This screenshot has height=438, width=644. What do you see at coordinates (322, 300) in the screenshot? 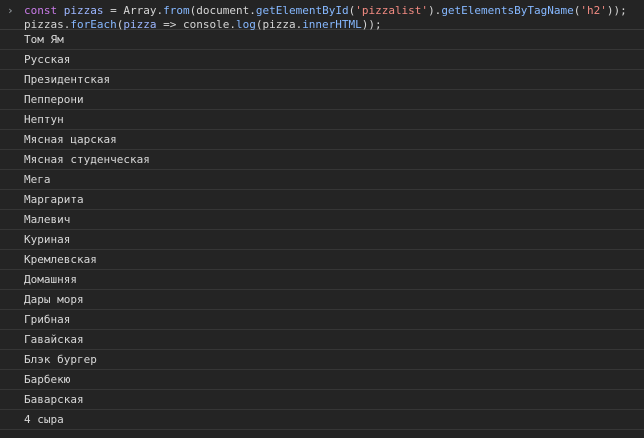
I see `console-log-row: Дары моря` at bounding box center [322, 300].